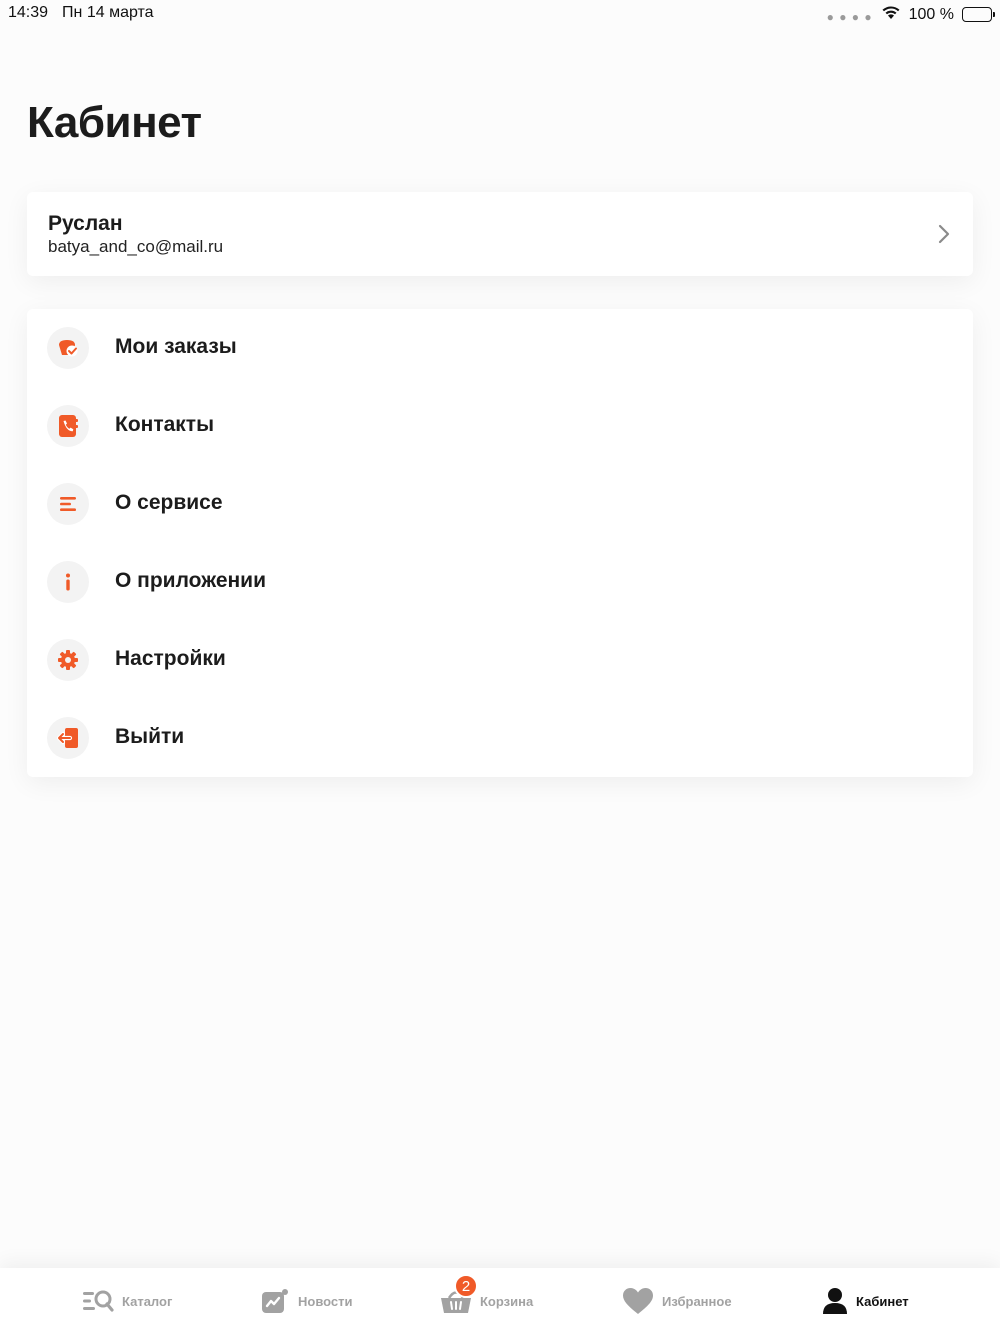  What do you see at coordinates (849, 16) in the screenshot?
I see `signal-icon: ● ● ● ●` at bounding box center [849, 16].